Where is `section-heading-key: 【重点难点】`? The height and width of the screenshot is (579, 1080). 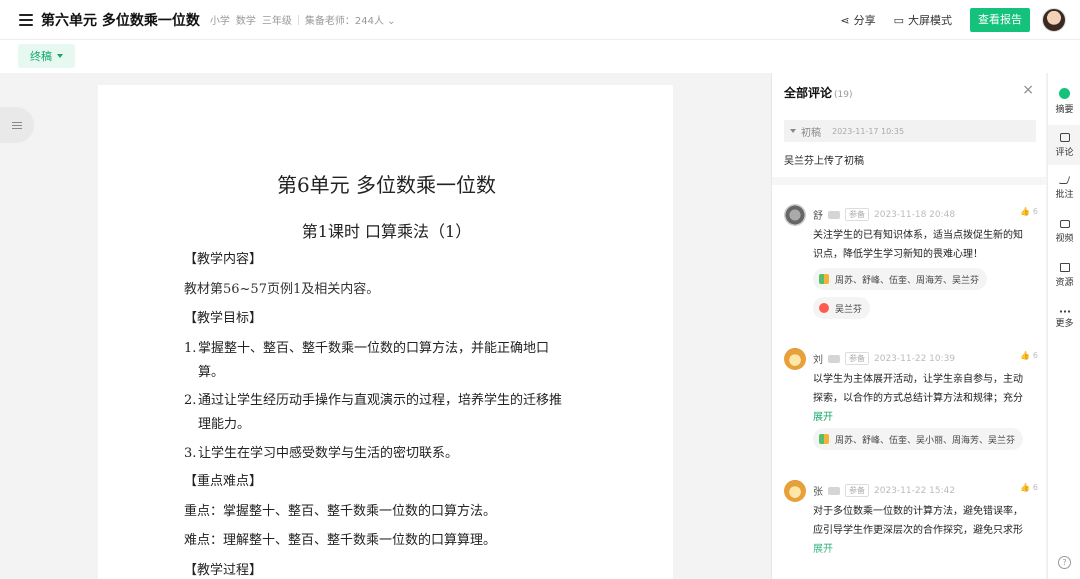 section-heading-key: 【重点难点】 is located at coordinates (223, 481).